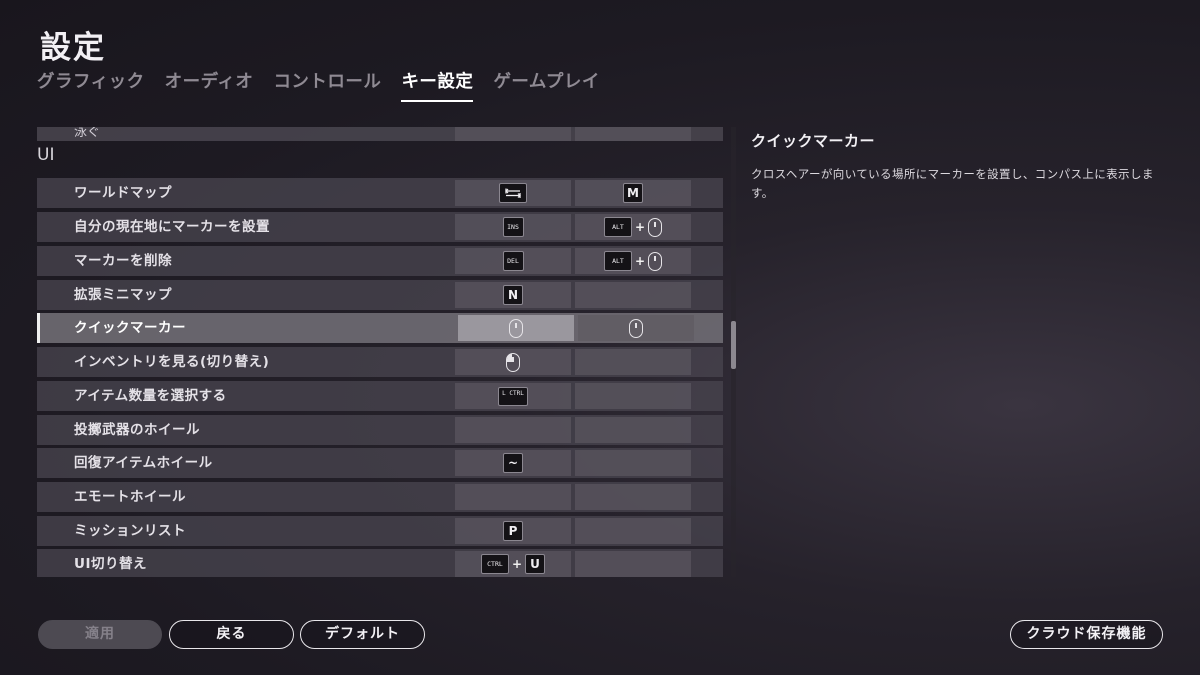  I want to click on keybinding-row-heal-wheel: 回復アイテムホイール ~, so click(380, 463).